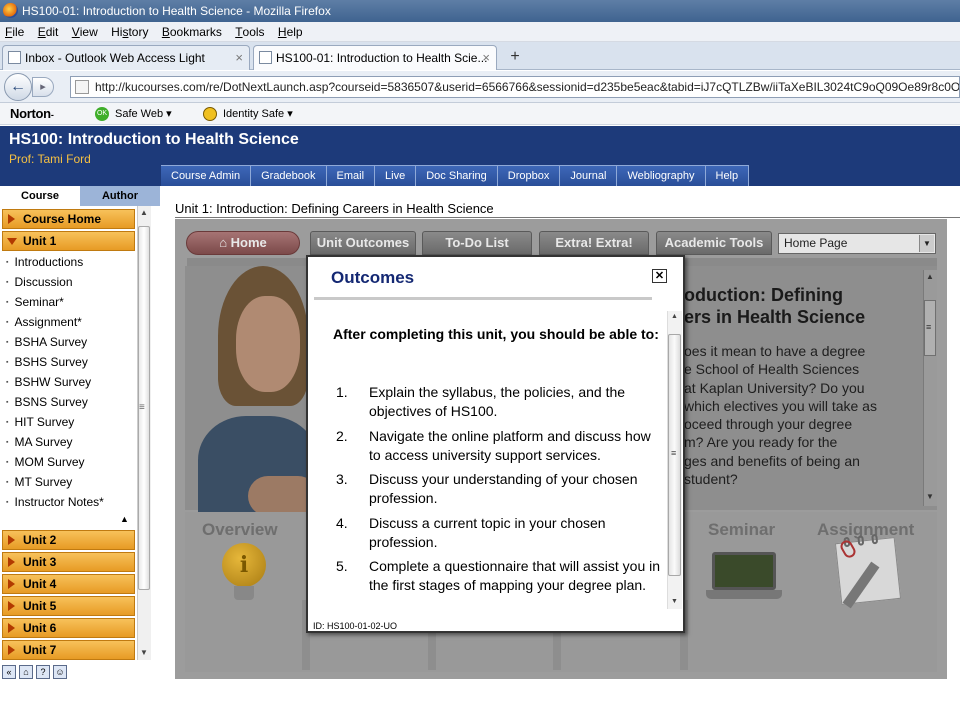 The height and width of the screenshot is (720, 960). I want to click on sidebar-item-bsns-survey: BSNS Survey, so click(46, 402).